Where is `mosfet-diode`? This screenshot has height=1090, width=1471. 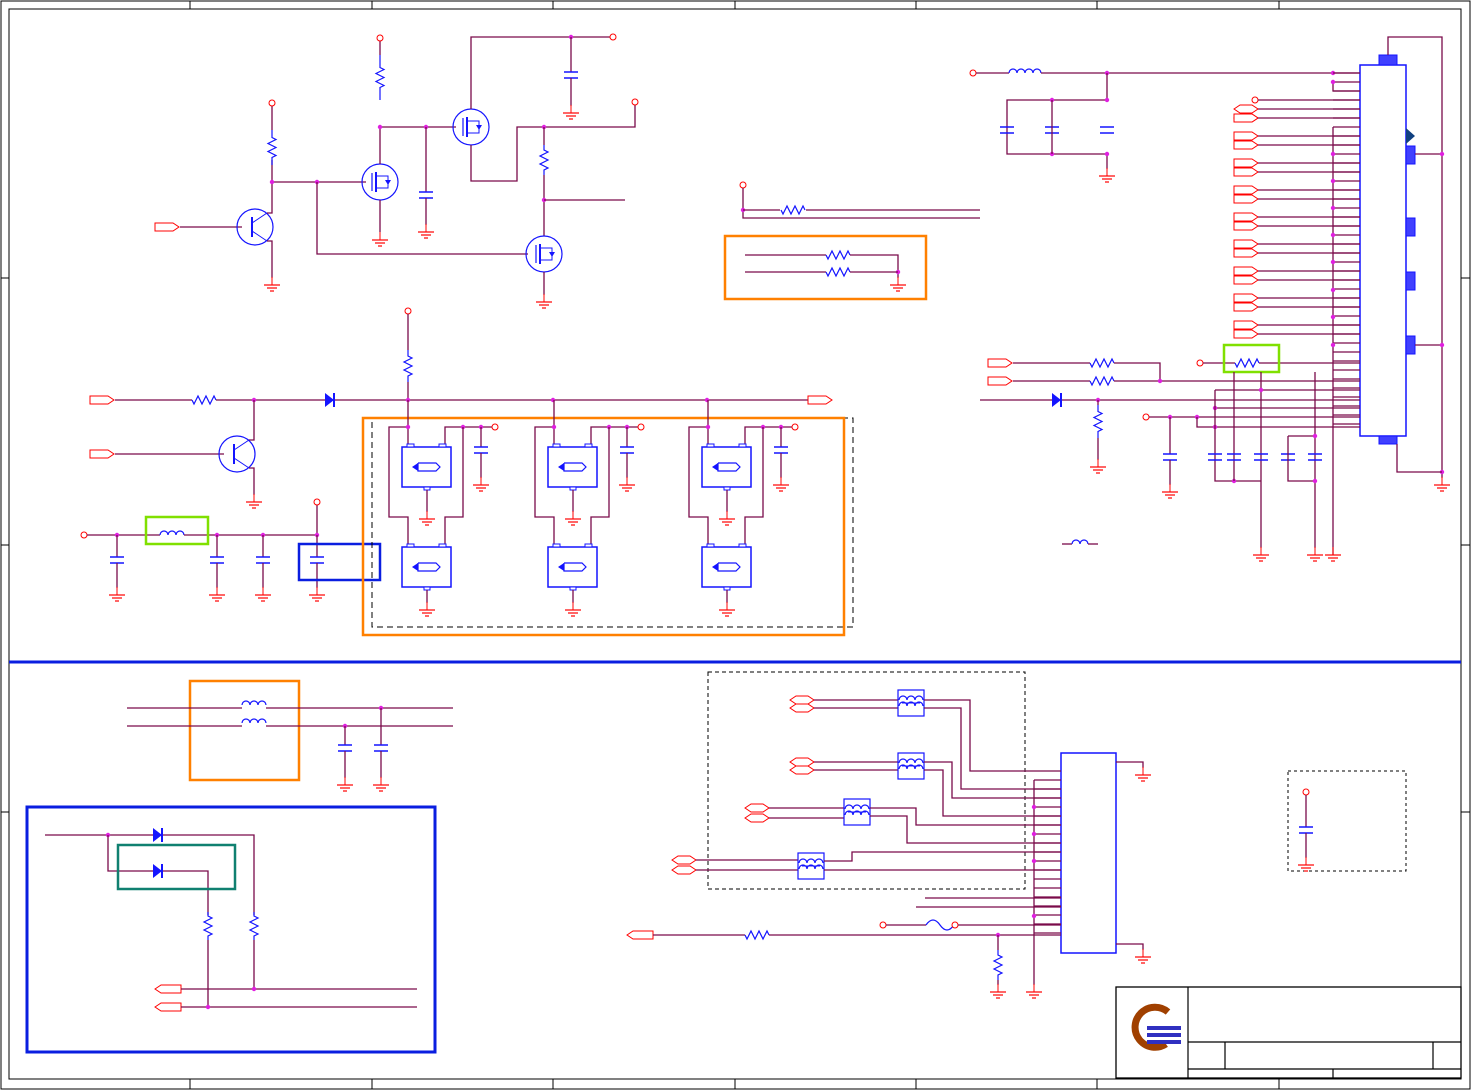 mosfet-diode is located at coordinates (388, 182).